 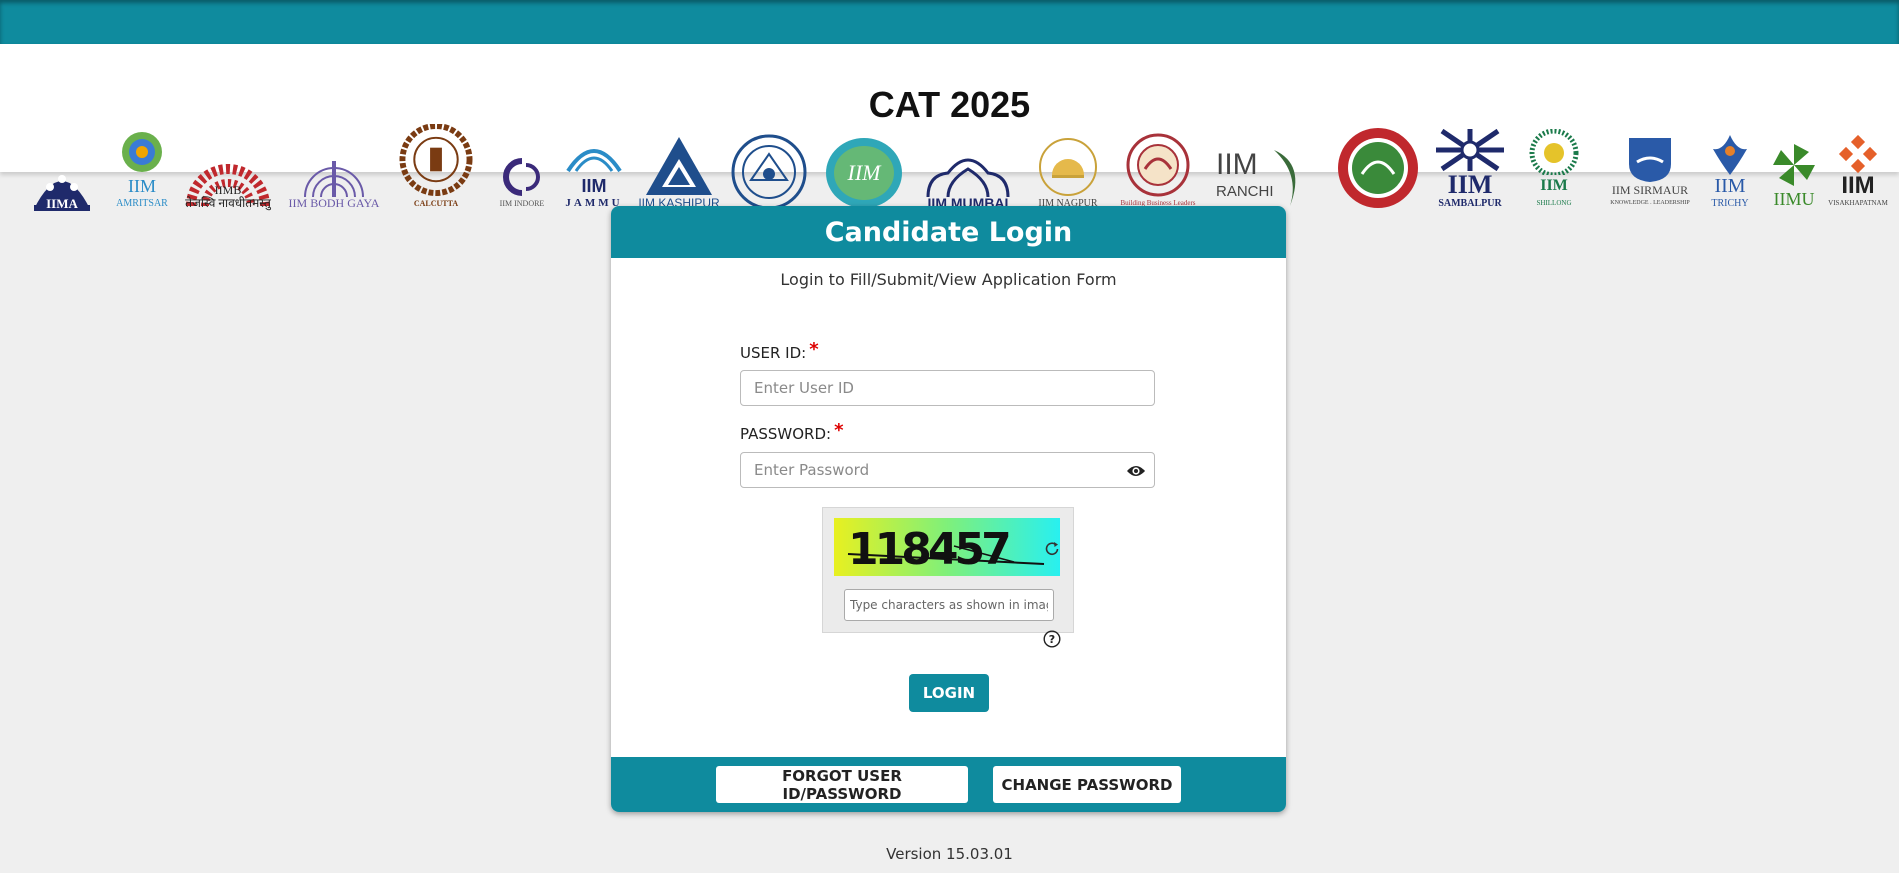 I want to click on card-footer: FORGOT USER ID/PASSWORD CHANGE PASSWORD, so click(x=948, y=784).